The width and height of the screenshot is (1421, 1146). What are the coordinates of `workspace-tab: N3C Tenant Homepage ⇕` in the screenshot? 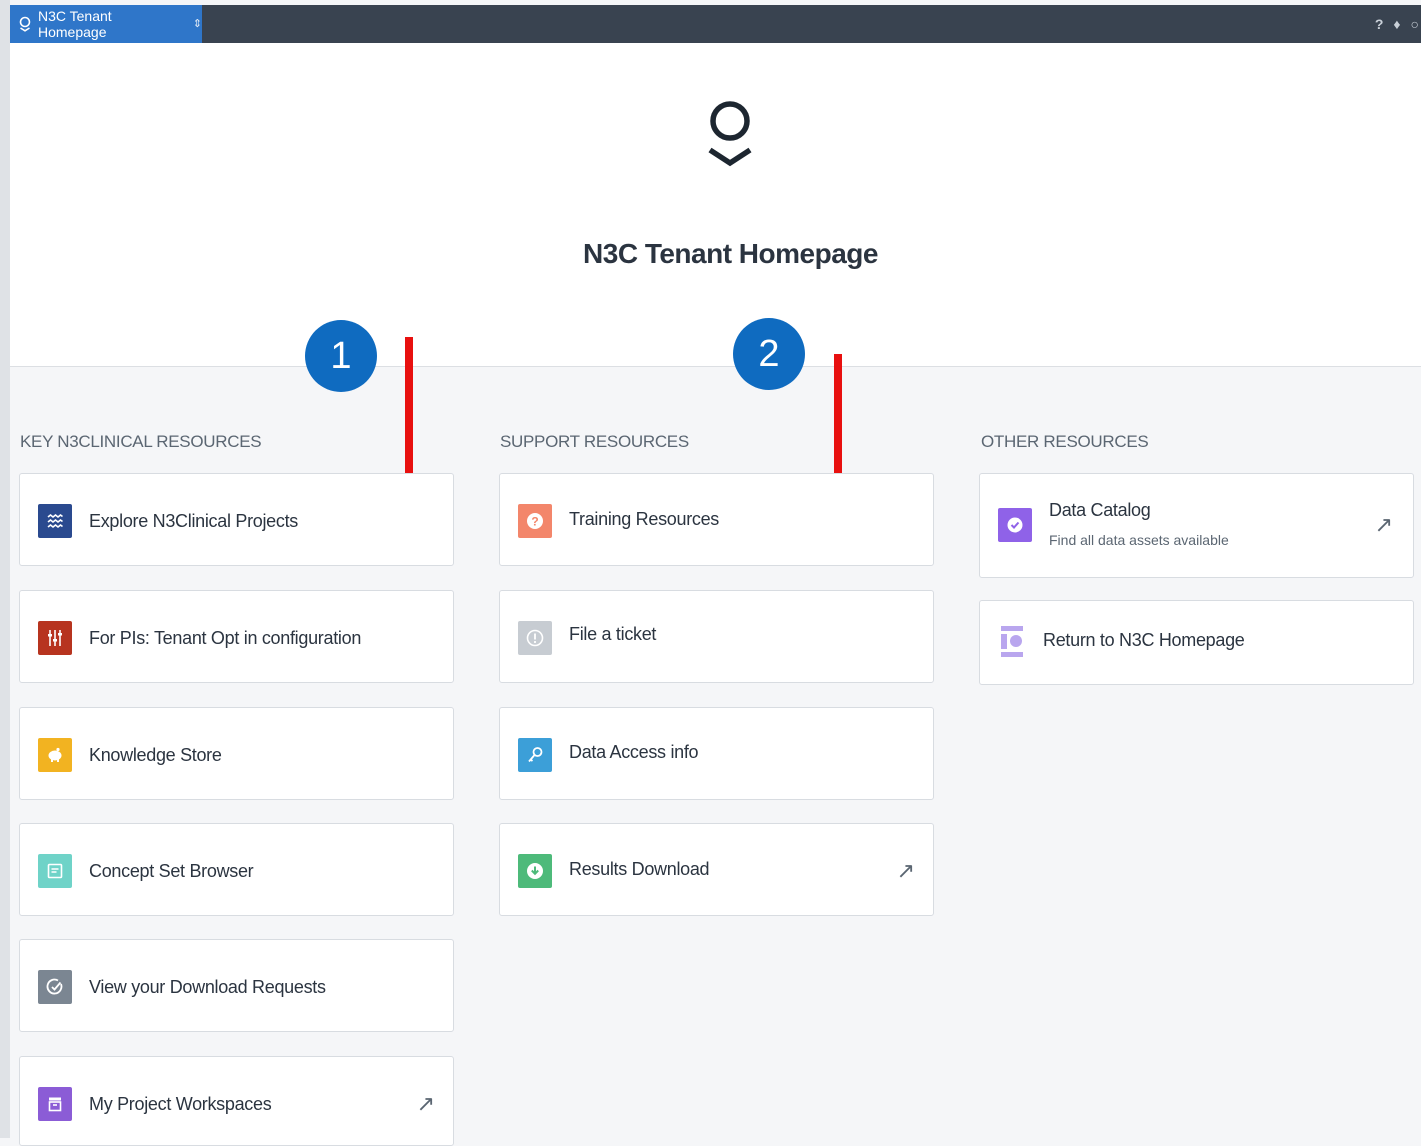 It's located at (106, 24).